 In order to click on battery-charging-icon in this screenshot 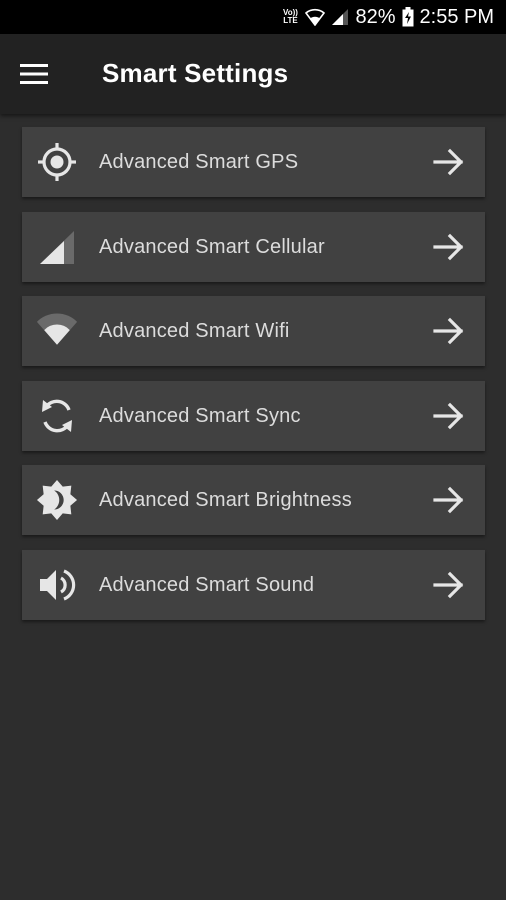, I will do `click(408, 17)`.